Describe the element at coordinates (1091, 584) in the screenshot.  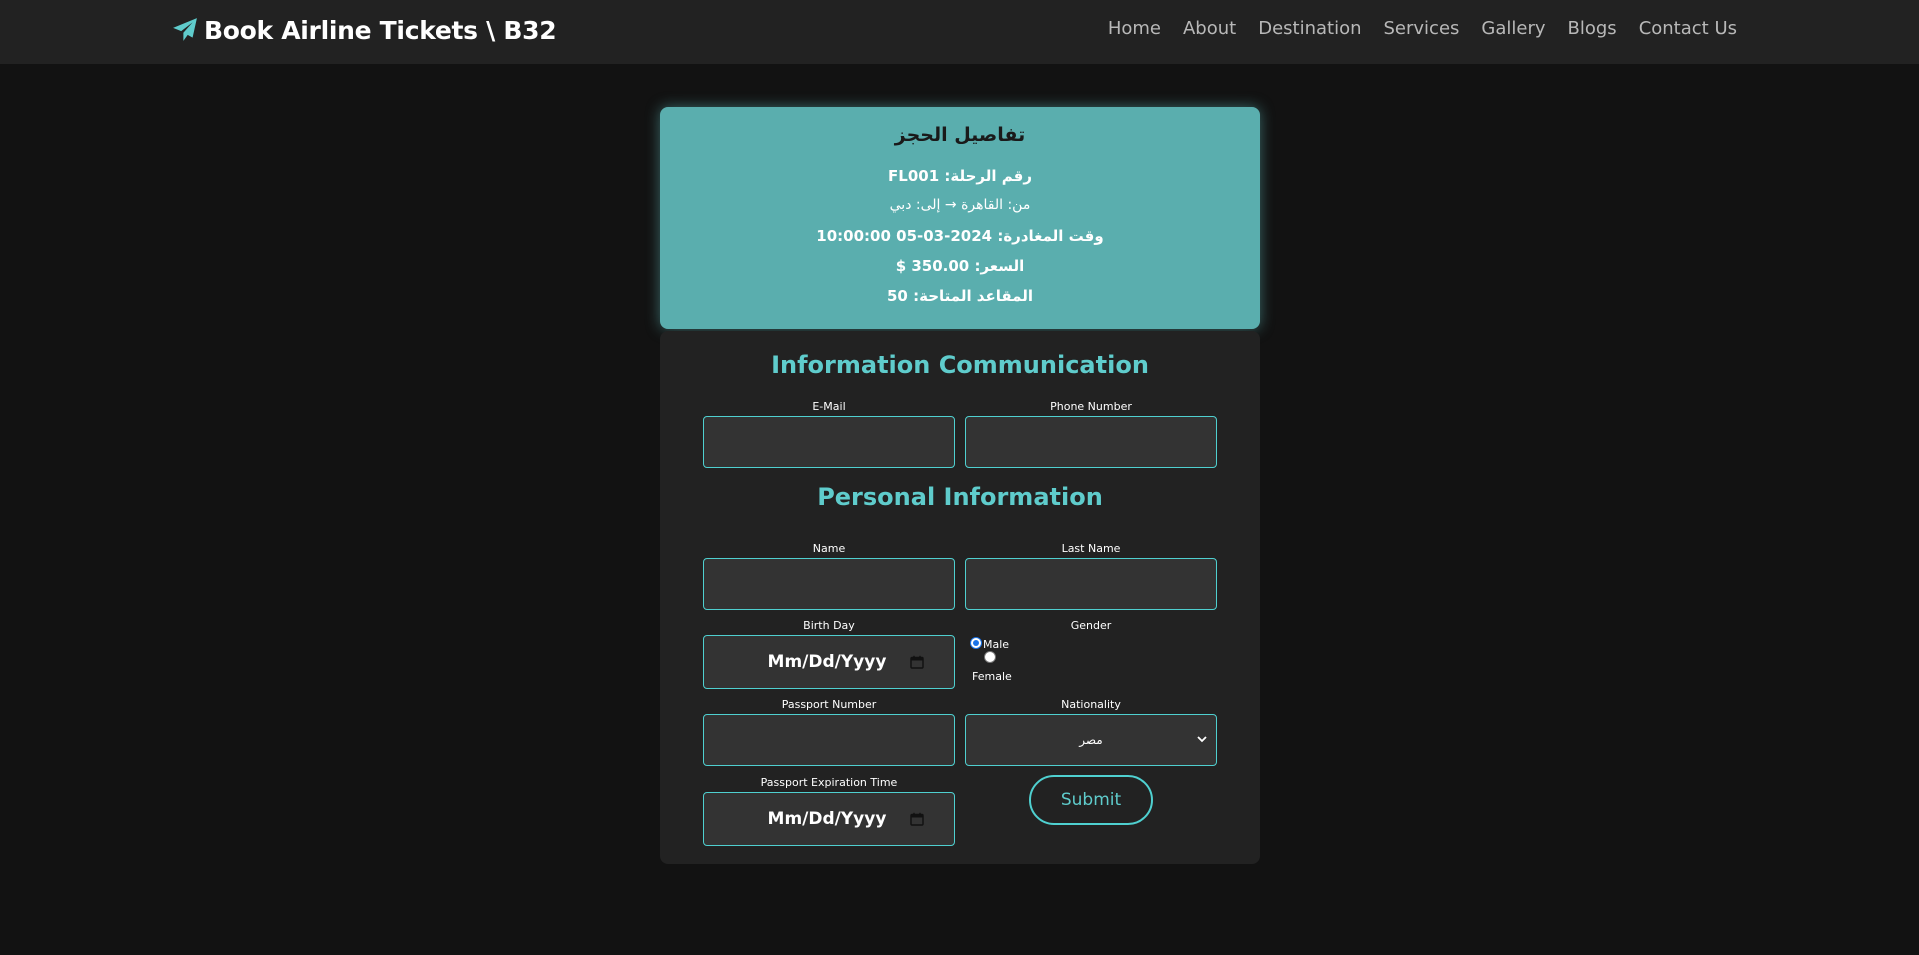
I see `last-name-field` at that location.